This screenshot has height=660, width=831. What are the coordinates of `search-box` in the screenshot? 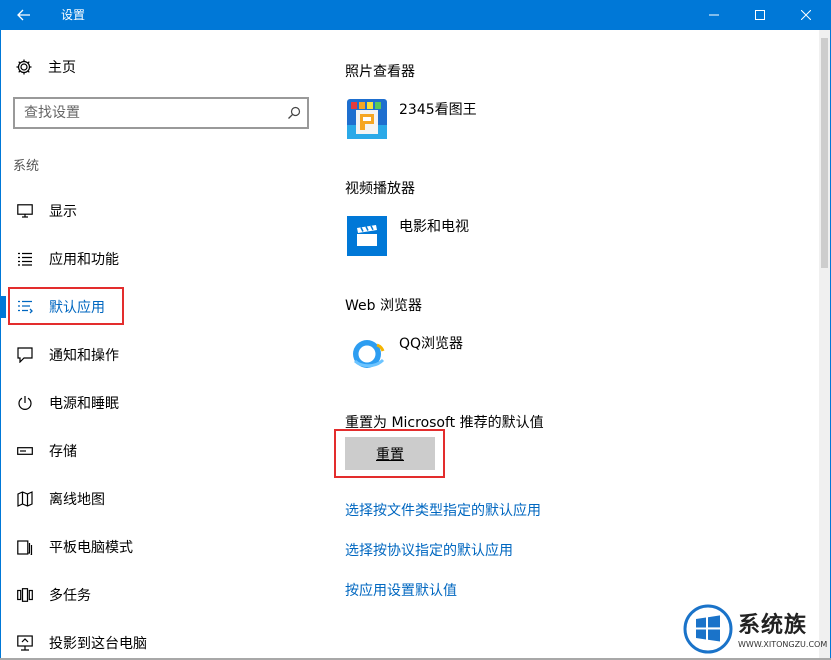 It's located at (161, 113).